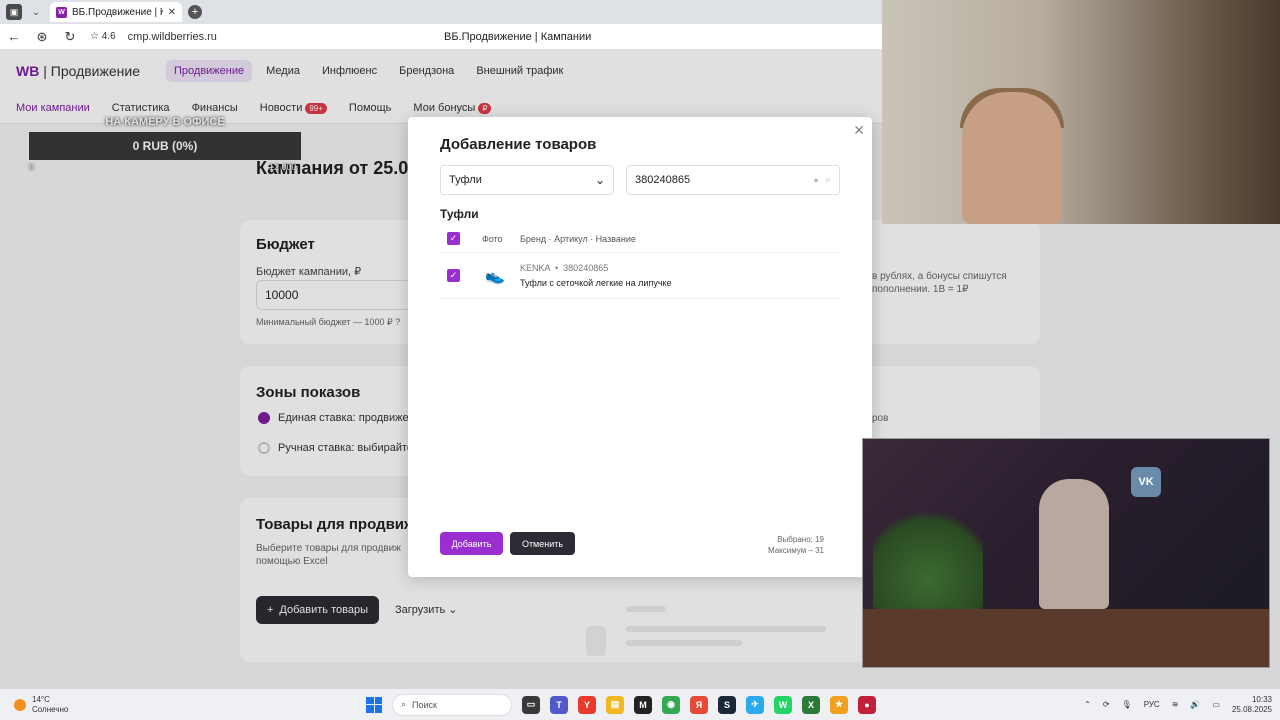 The width and height of the screenshot is (1280, 720). Describe the element at coordinates (50, 709) in the screenshot. I see `weather-text: Солнечно` at that location.